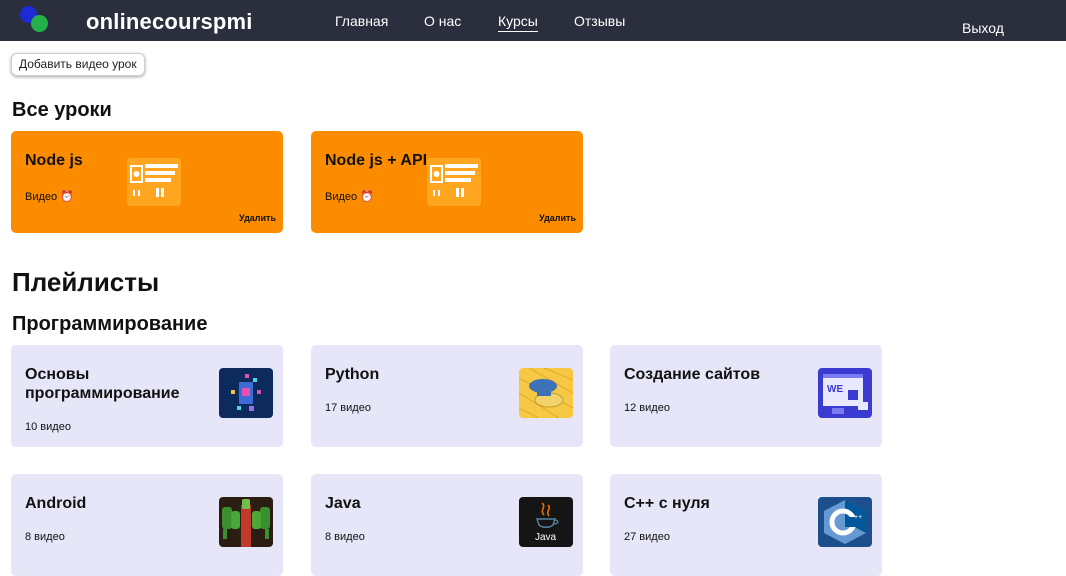 Image resolution: width=1066 pixels, height=576 pixels. I want to click on all-lessons-heading: Все уроки, so click(62, 110).